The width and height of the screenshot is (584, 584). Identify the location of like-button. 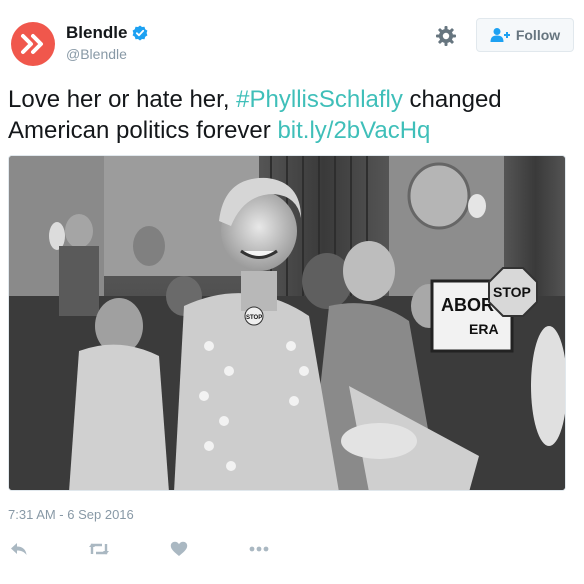
(179, 549).